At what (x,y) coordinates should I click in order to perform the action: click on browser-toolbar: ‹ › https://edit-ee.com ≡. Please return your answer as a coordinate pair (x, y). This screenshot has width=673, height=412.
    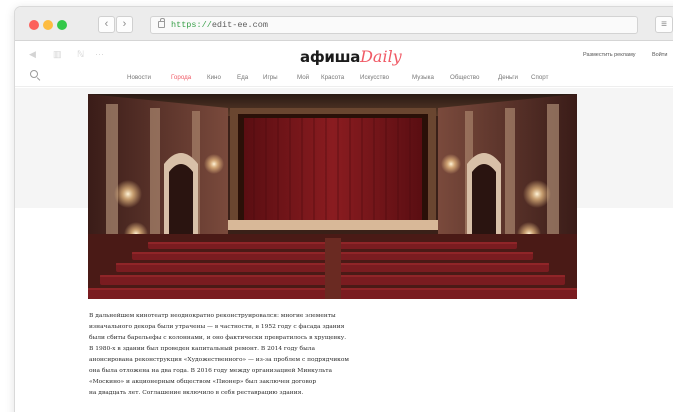
    Looking at the image, I should click on (344, 24).